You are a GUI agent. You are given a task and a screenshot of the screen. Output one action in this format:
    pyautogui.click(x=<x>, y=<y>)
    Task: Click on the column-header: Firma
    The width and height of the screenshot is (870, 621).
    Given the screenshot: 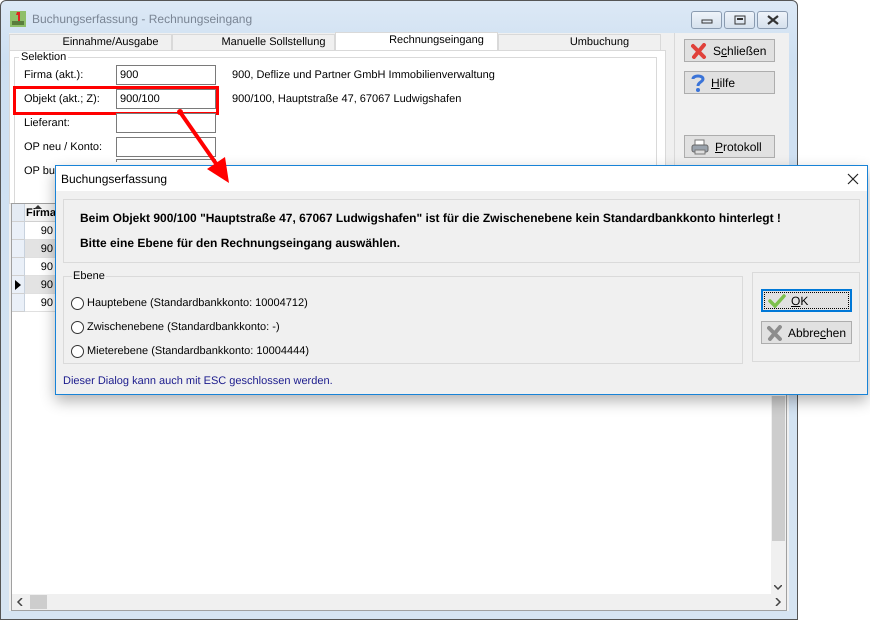 What is the action you would take?
    pyautogui.click(x=40, y=213)
    